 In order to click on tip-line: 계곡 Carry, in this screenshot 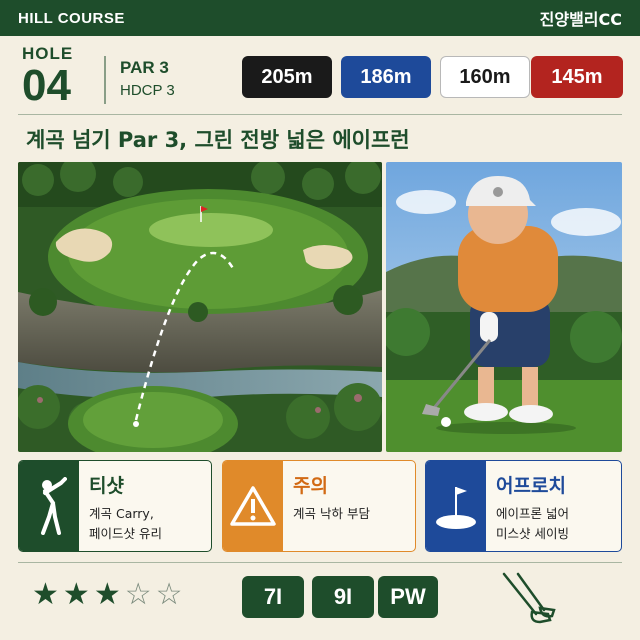, I will do `click(121, 513)`.